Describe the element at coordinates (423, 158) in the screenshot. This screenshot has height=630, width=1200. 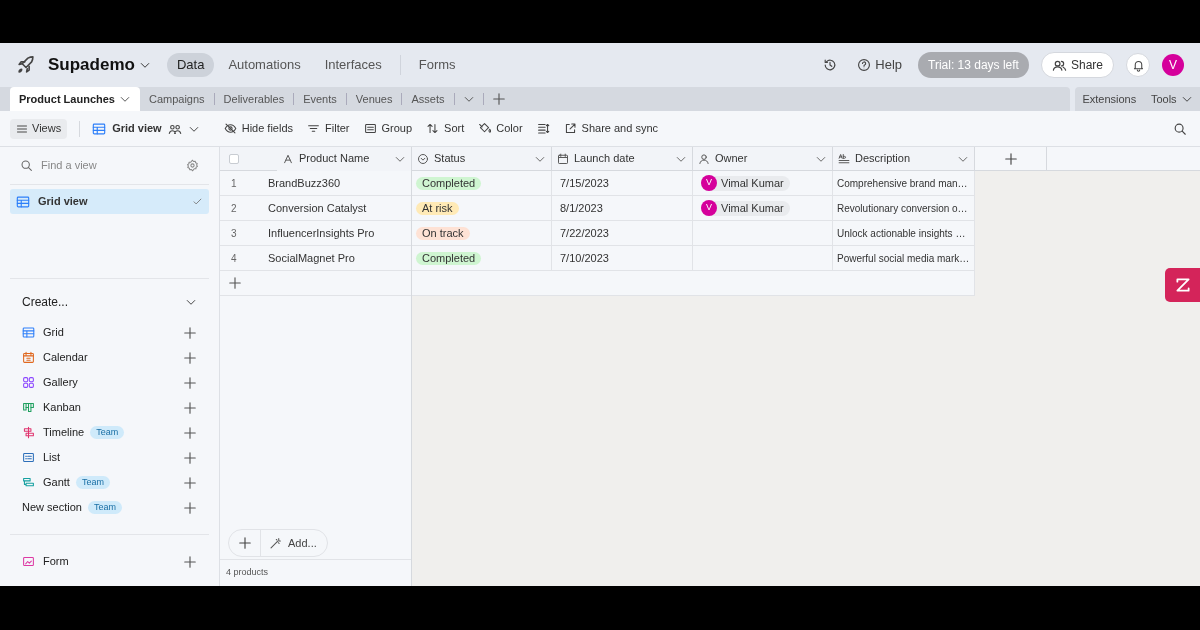
I see `status-field-icon` at that location.